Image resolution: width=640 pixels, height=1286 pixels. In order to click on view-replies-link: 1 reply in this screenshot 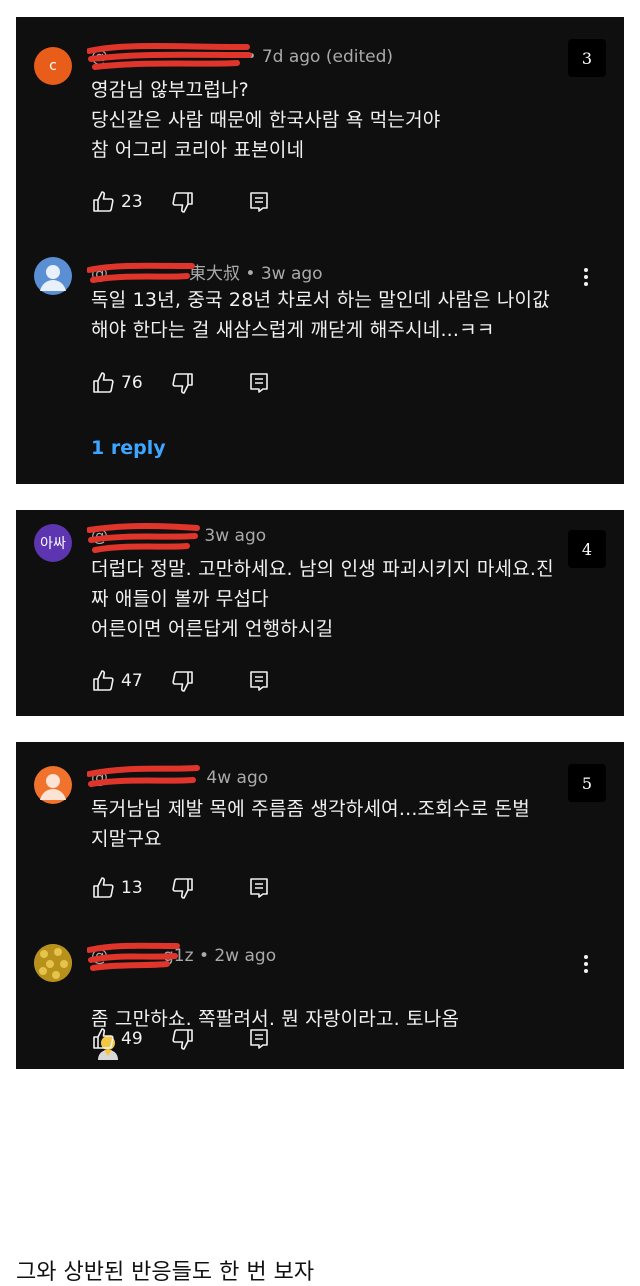, I will do `click(128, 448)`.